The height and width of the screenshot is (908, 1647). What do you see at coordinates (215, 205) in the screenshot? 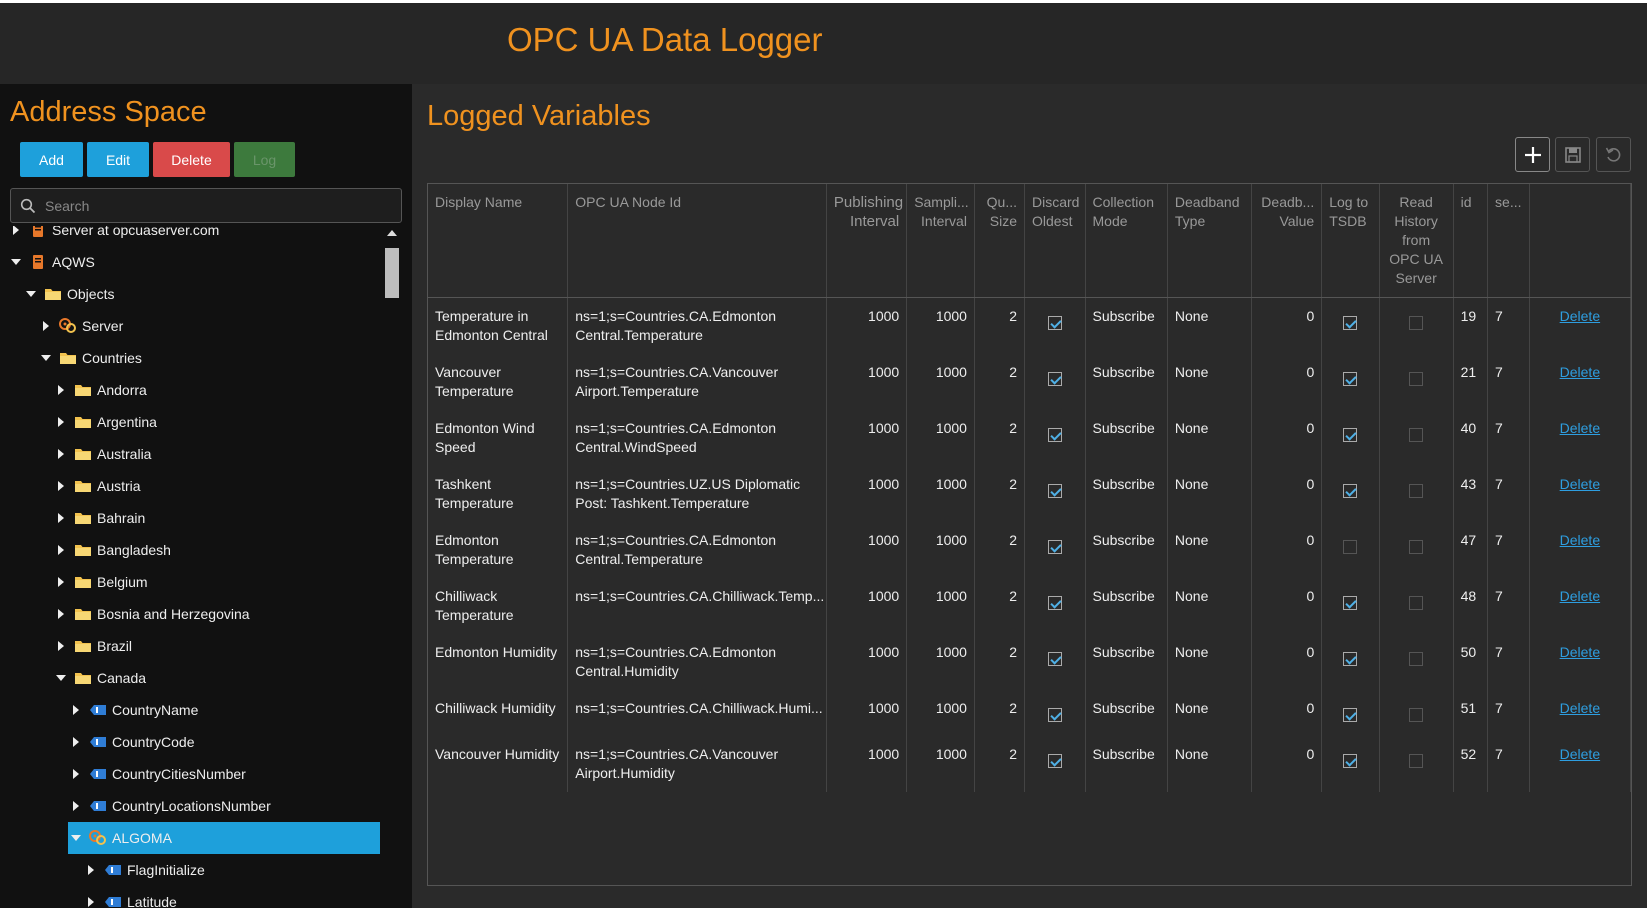
I see `search-input` at bounding box center [215, 205].